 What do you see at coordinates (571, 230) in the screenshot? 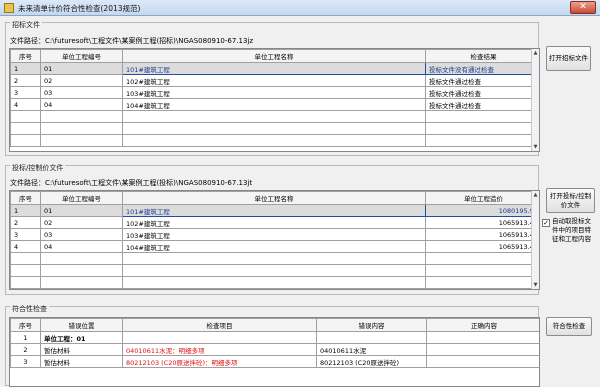
I see `auto-fetch-label: 自动取投标文件中的项目特征和工程内容` at bounding box center [571, 230].